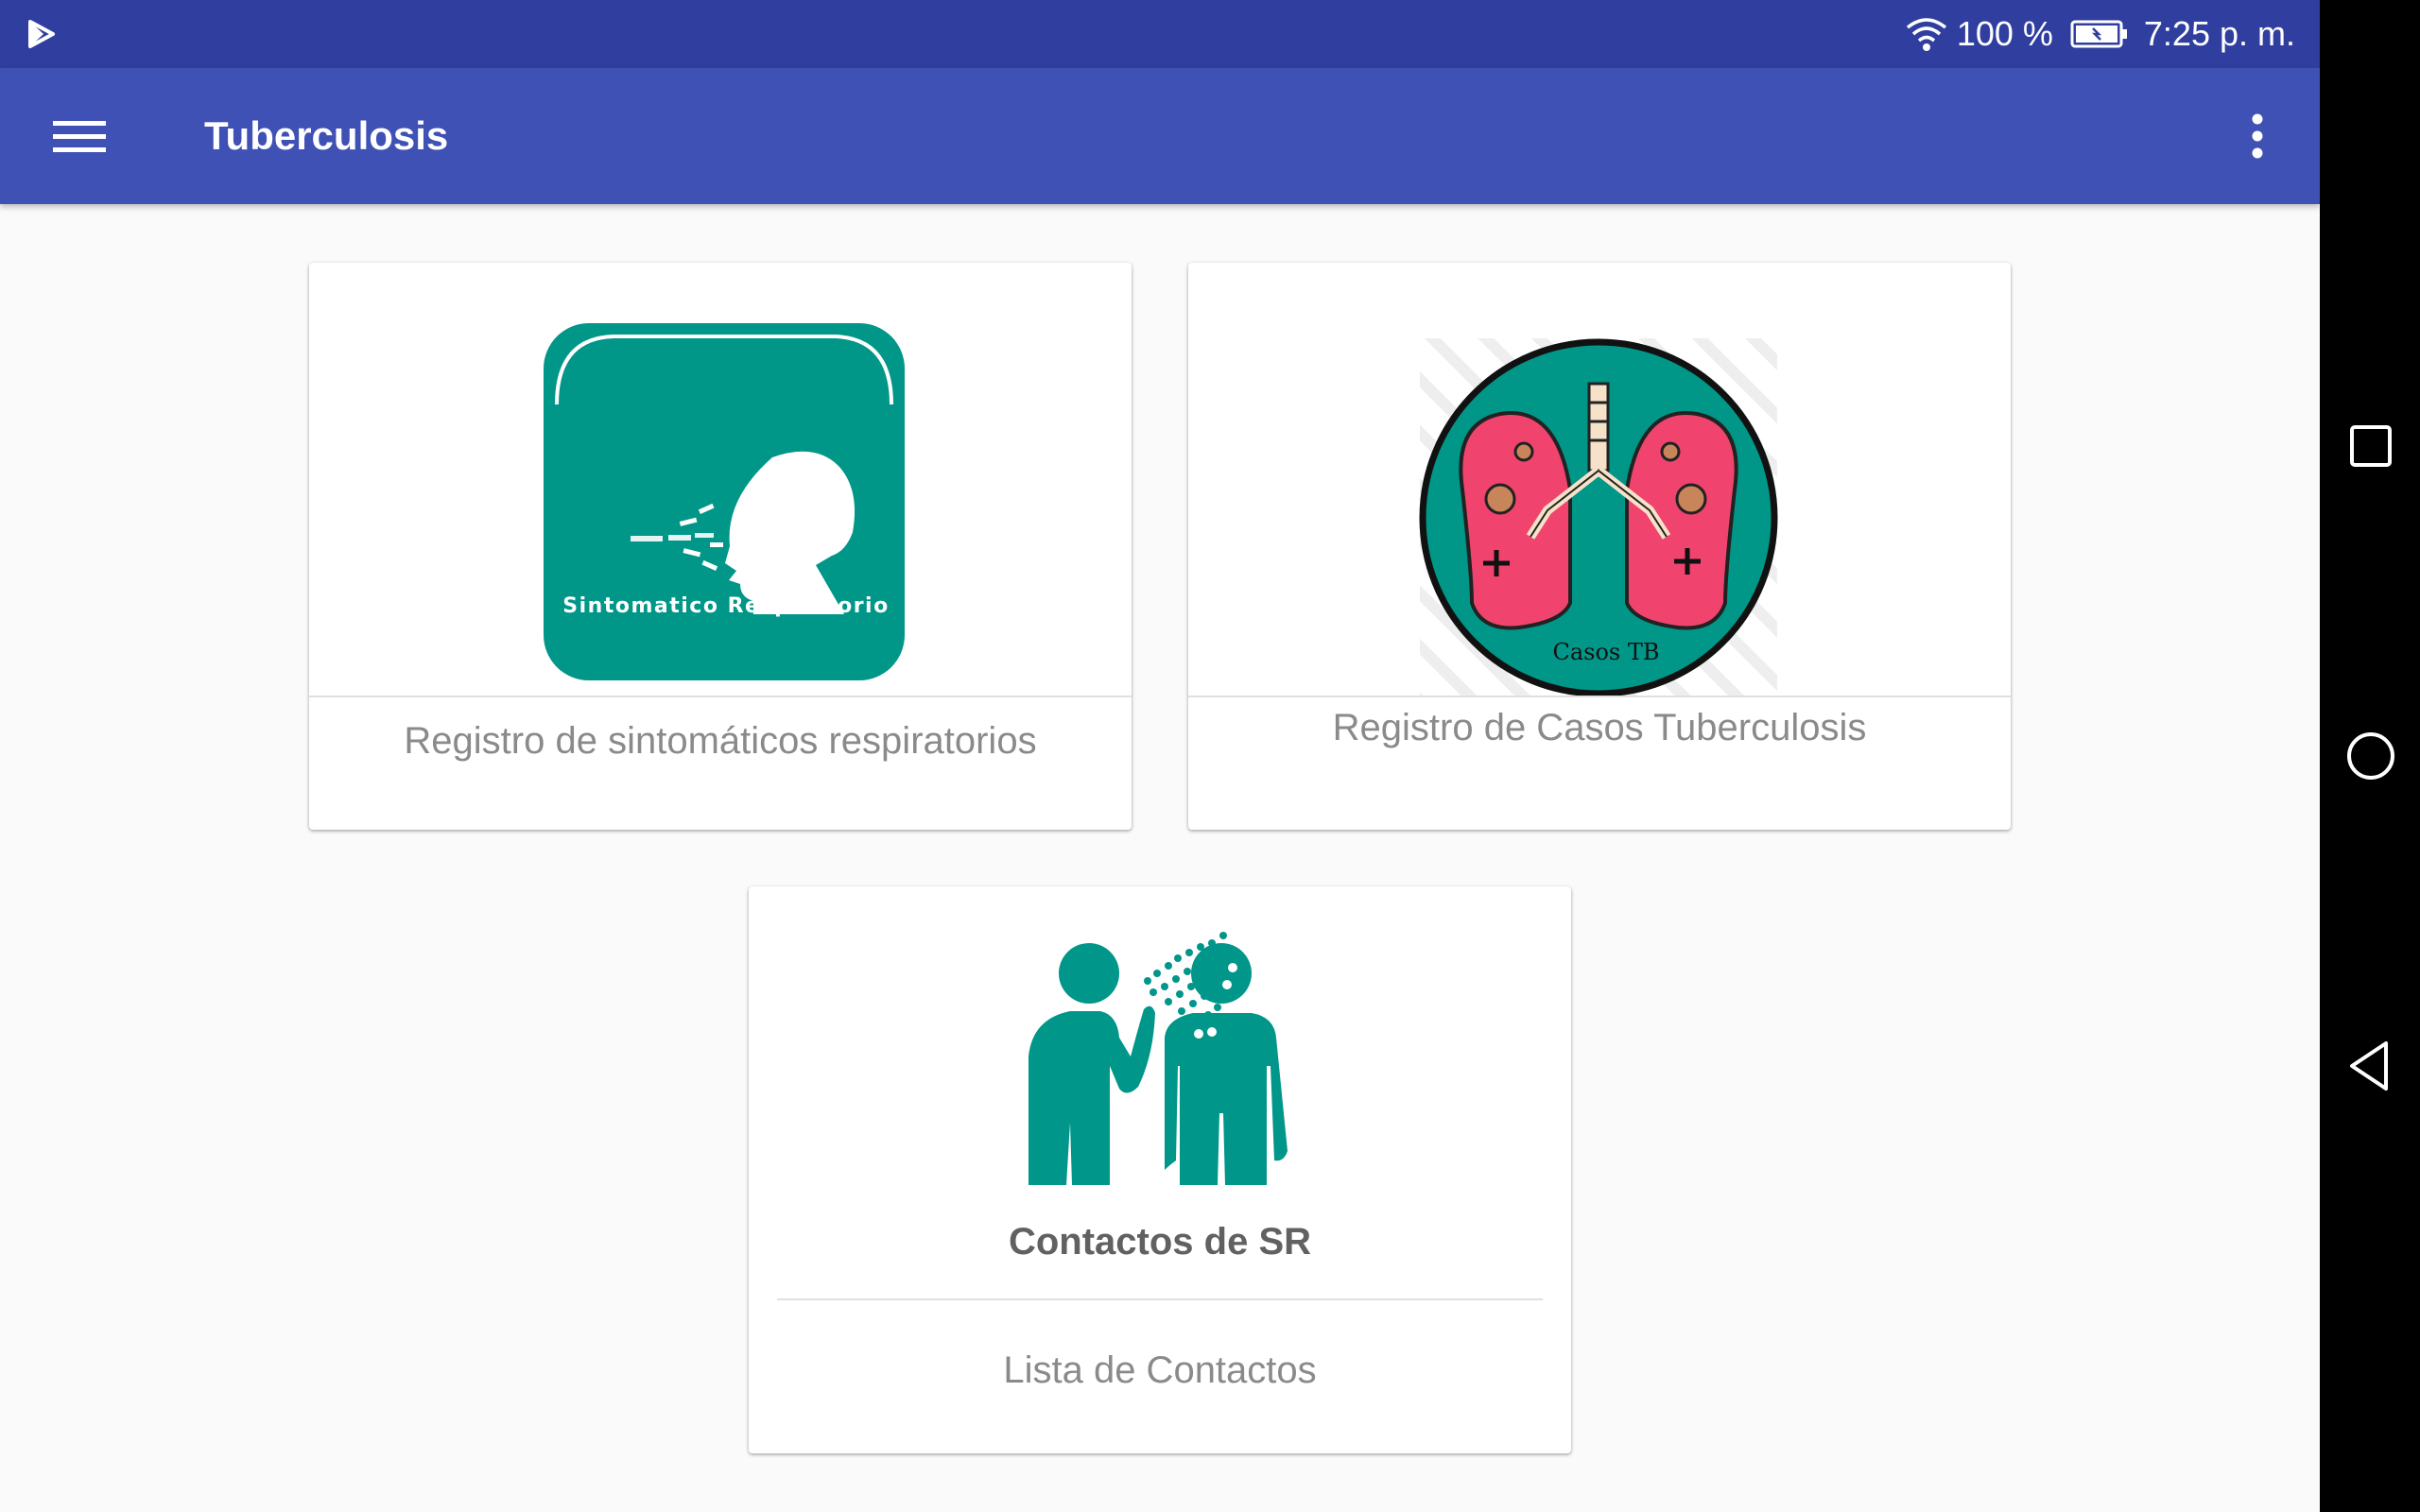  I want to click on play-store-notification-icon, so click(41, 34).